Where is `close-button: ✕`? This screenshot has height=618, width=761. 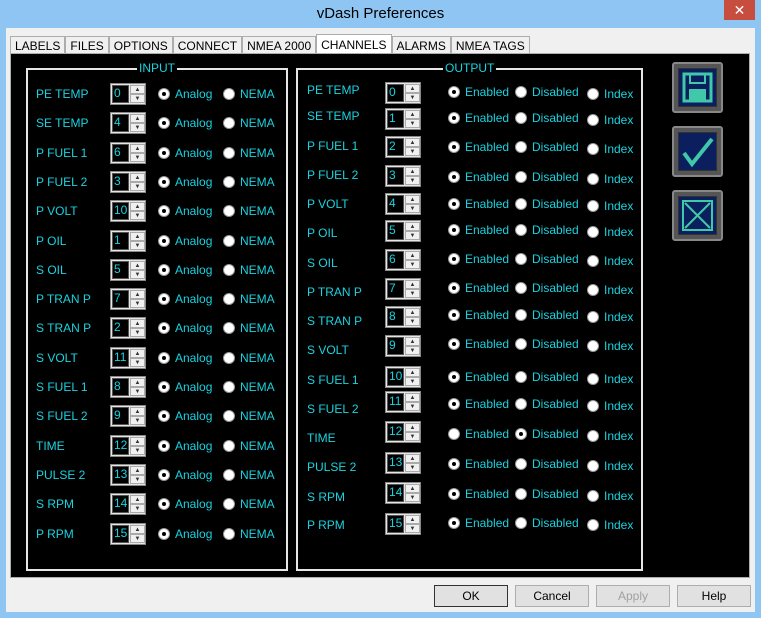 close-button: ✕ is located at coordinates (739, 10).